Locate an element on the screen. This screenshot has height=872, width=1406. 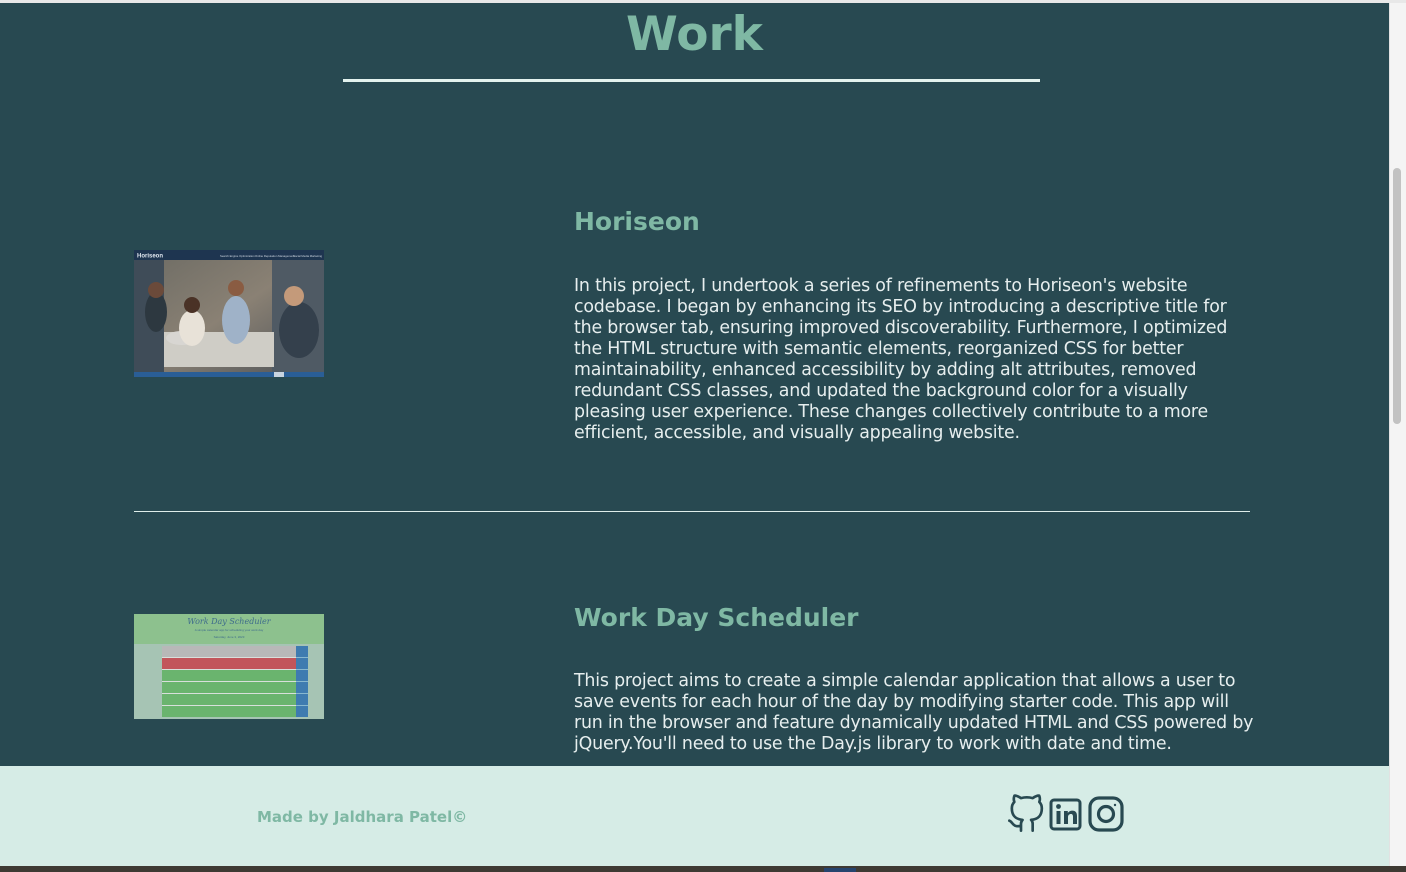
project-title-work-day-scheduler: Work Day Scheduler is located at coordinates (716, 618).